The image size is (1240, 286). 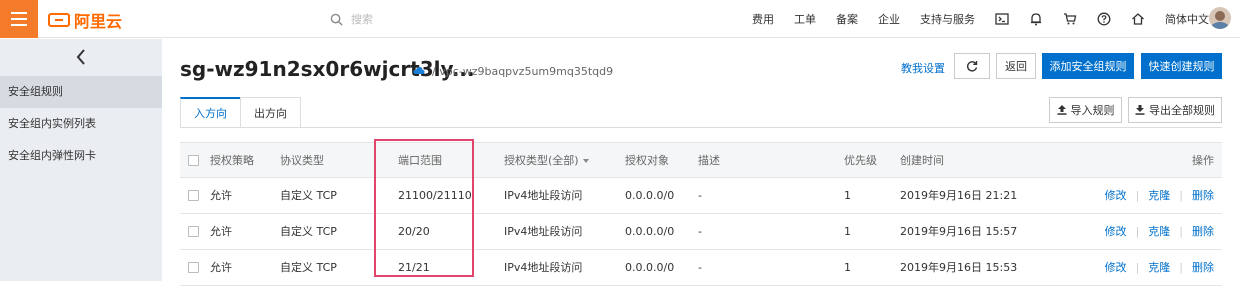 What do you see at coordinates (522, 71) in the screenshot?
I see `vpc-label: / vpc-wz9baqpvz5um9mq35tqd9` at bounding box center [522, 71].